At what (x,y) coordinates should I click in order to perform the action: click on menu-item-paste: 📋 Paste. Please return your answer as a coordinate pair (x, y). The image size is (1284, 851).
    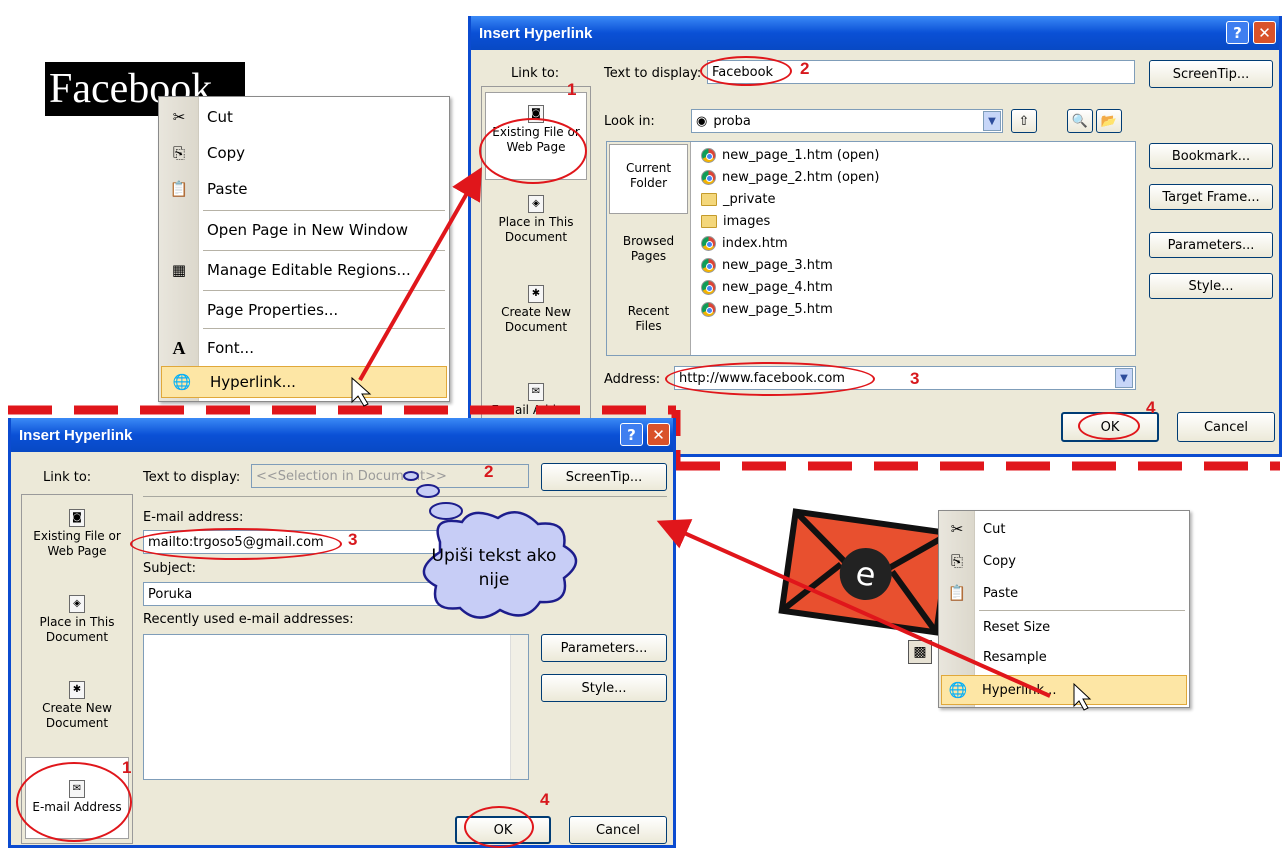
    Looking at the image, I should click on (1064, 593).